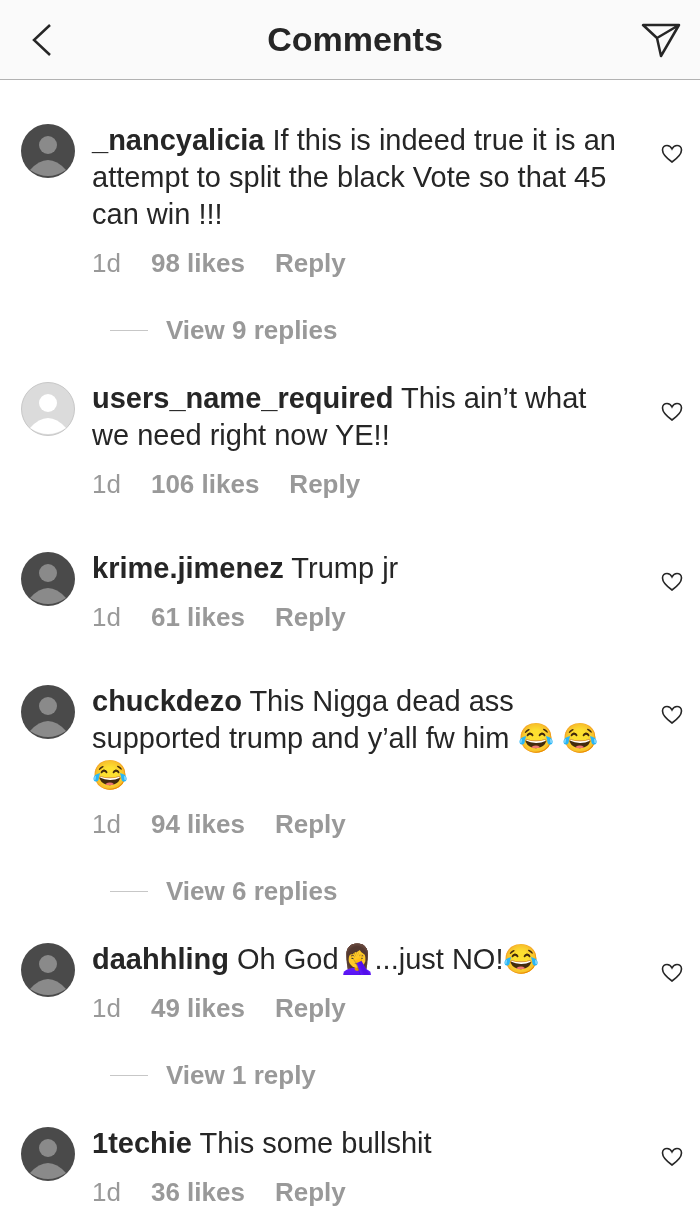 The image size is (700, 1218). What do you see at coordinates (355, 39) in the screenshot?
I see `page-title: Comments` at bounding box center [355, 39].